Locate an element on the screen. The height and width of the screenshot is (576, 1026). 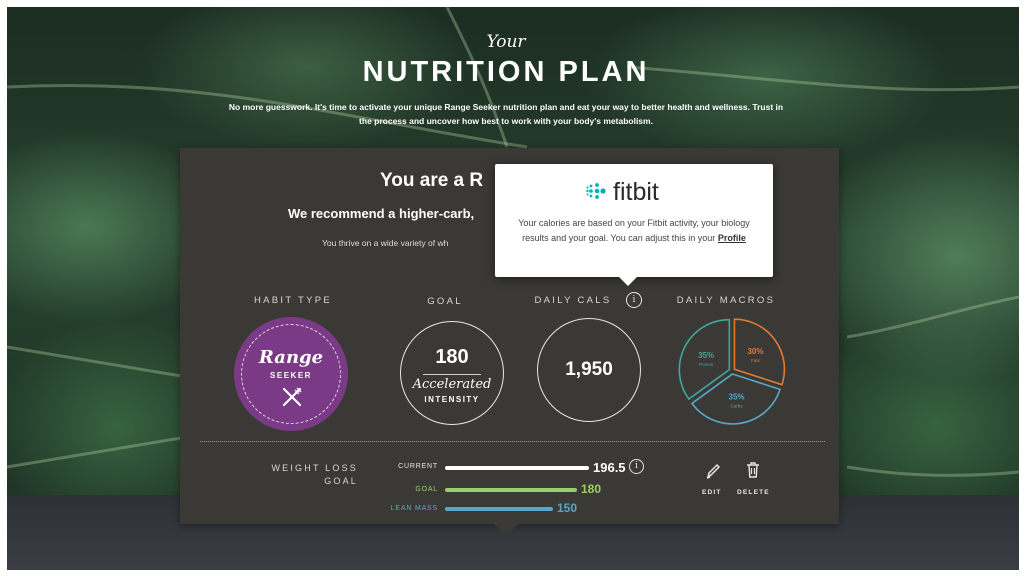
pie-label-name: Carbs is located at coordinates (737, 406).